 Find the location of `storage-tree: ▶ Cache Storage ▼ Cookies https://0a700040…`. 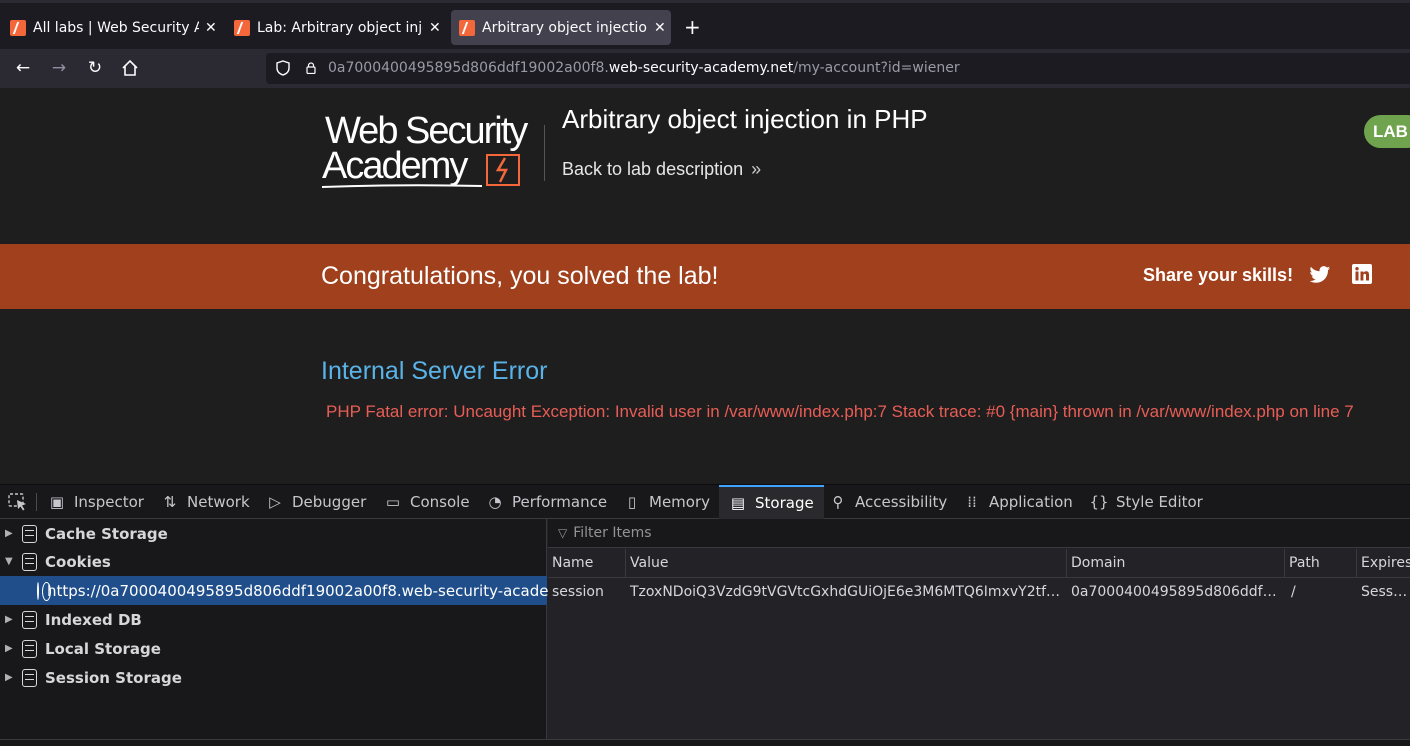

storage-tree: ▶ Cache Storage ▼ Cookies https://0a700040… is located at coordinates (299, 629).